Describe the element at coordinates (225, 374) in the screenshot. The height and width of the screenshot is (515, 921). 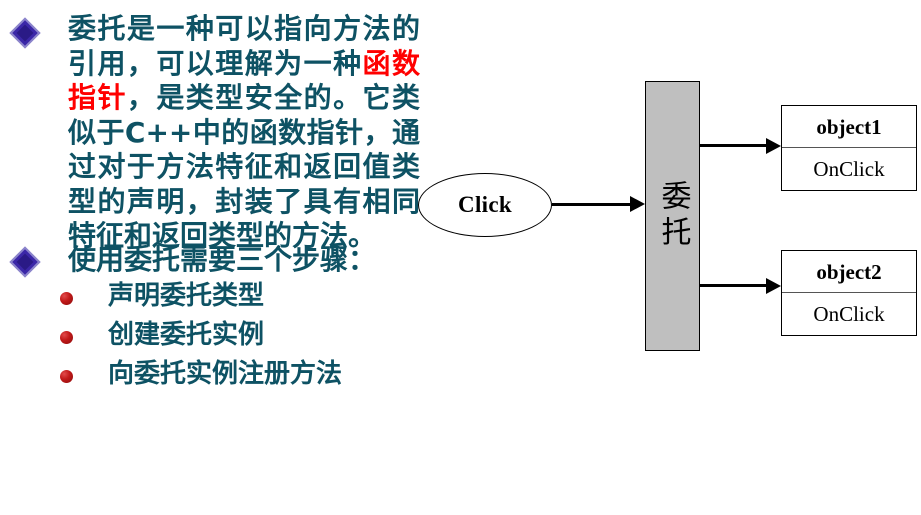
I see `list-item-label: 向委托实例注册方法` at that location.